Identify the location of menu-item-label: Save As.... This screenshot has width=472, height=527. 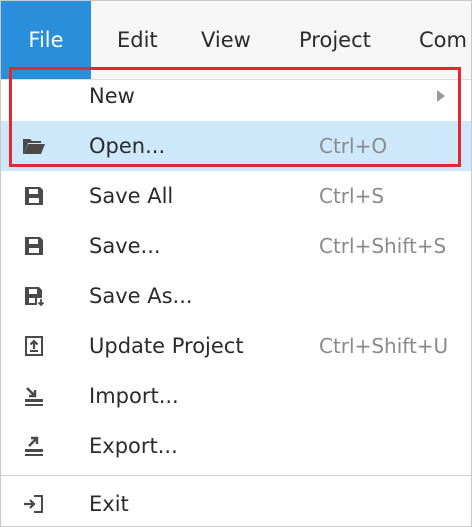
(141, 296).